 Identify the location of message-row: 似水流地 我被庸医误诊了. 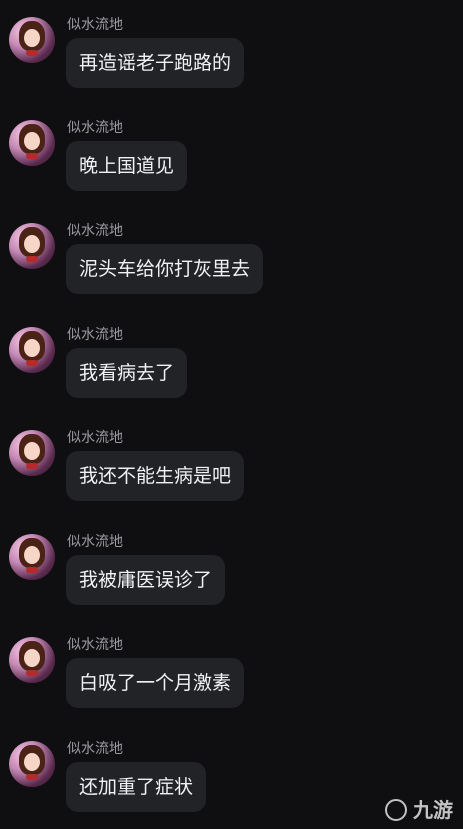
(231, 583).